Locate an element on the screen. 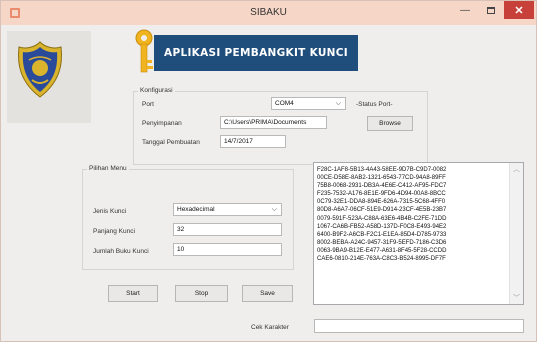  emblem-logo is located at coordinates (40, 69).